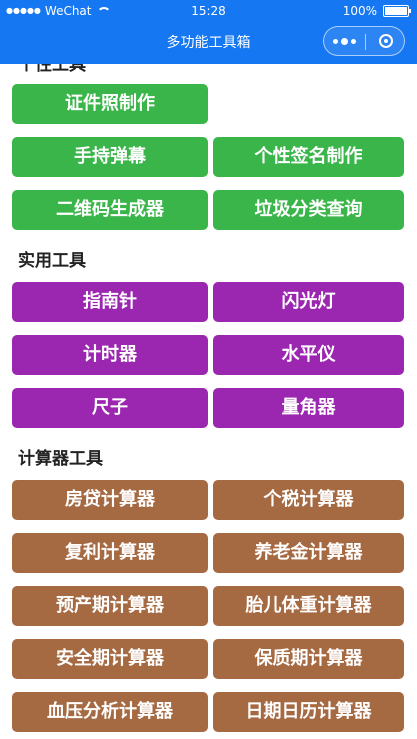 This screenshot has width=417, height=739. I want to click on tool-button-date-calendar: 日期日历计算器, so click(308, 712).